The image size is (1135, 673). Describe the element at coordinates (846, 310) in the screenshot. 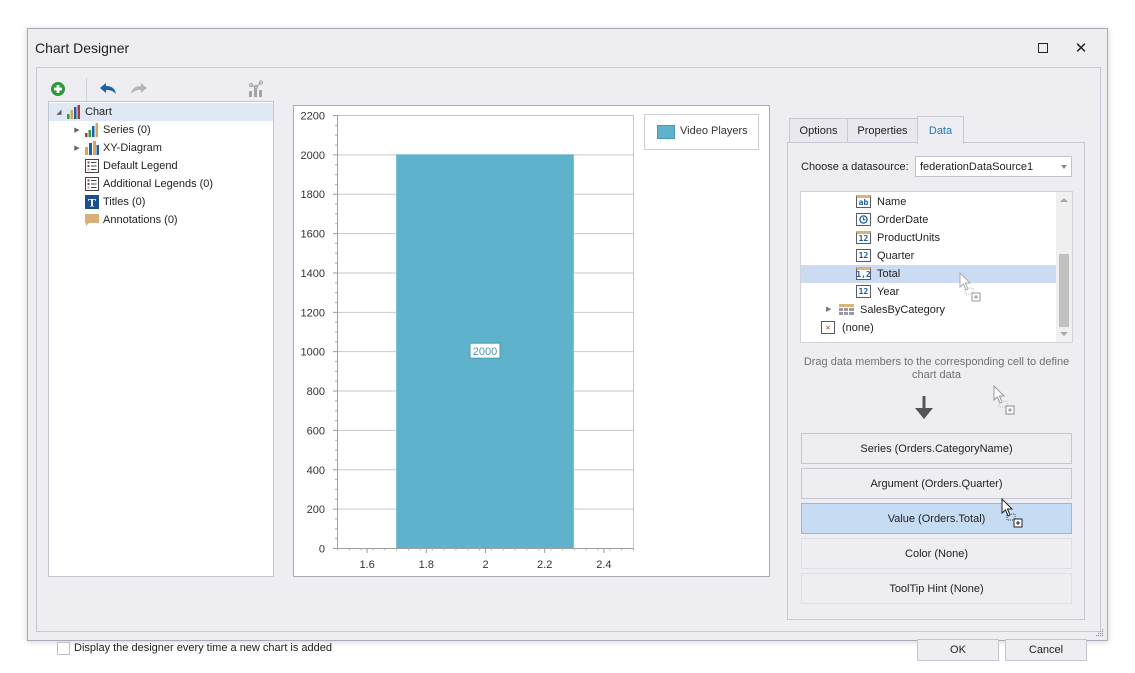

I see `table-icon` at that location.